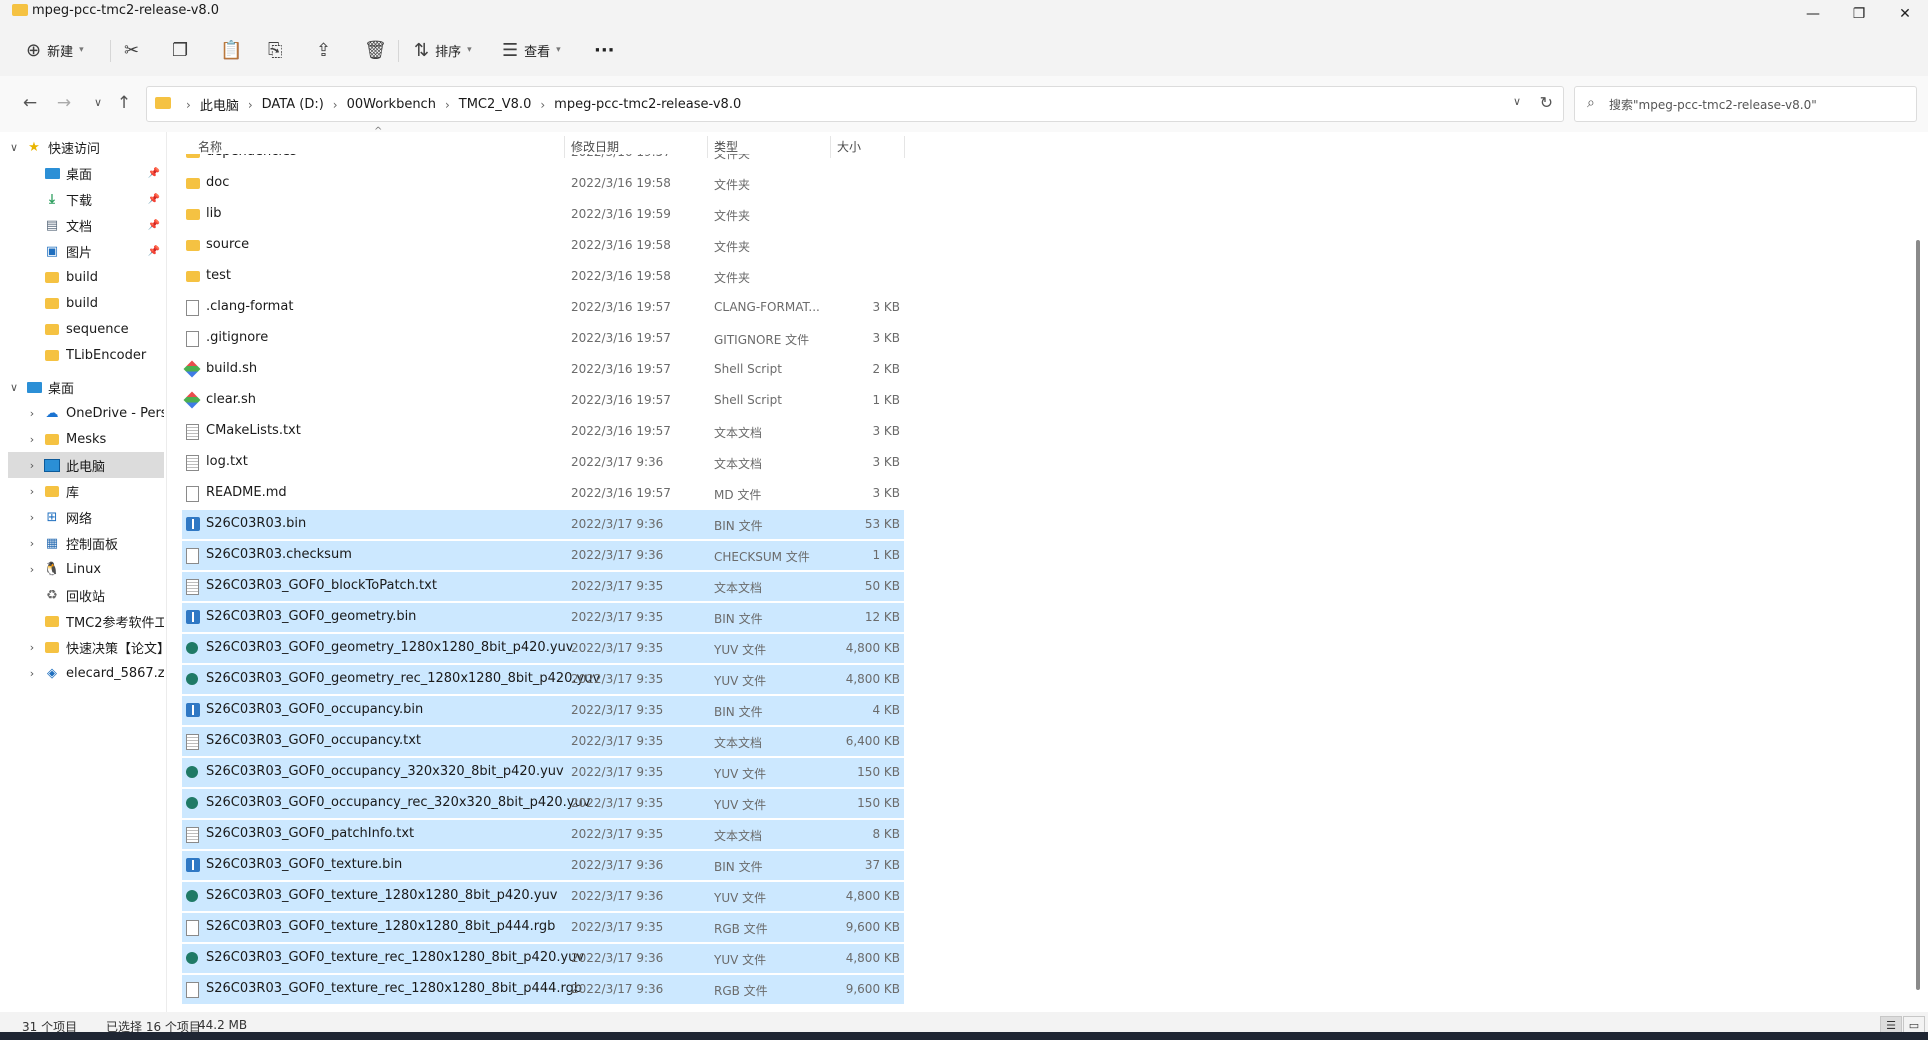 This screenshot has width=1928, height=1040. Describe the element at coordinates (86, 173) in the screenshot. I see `nav-item-desktop: 桌面 📌` at that location.